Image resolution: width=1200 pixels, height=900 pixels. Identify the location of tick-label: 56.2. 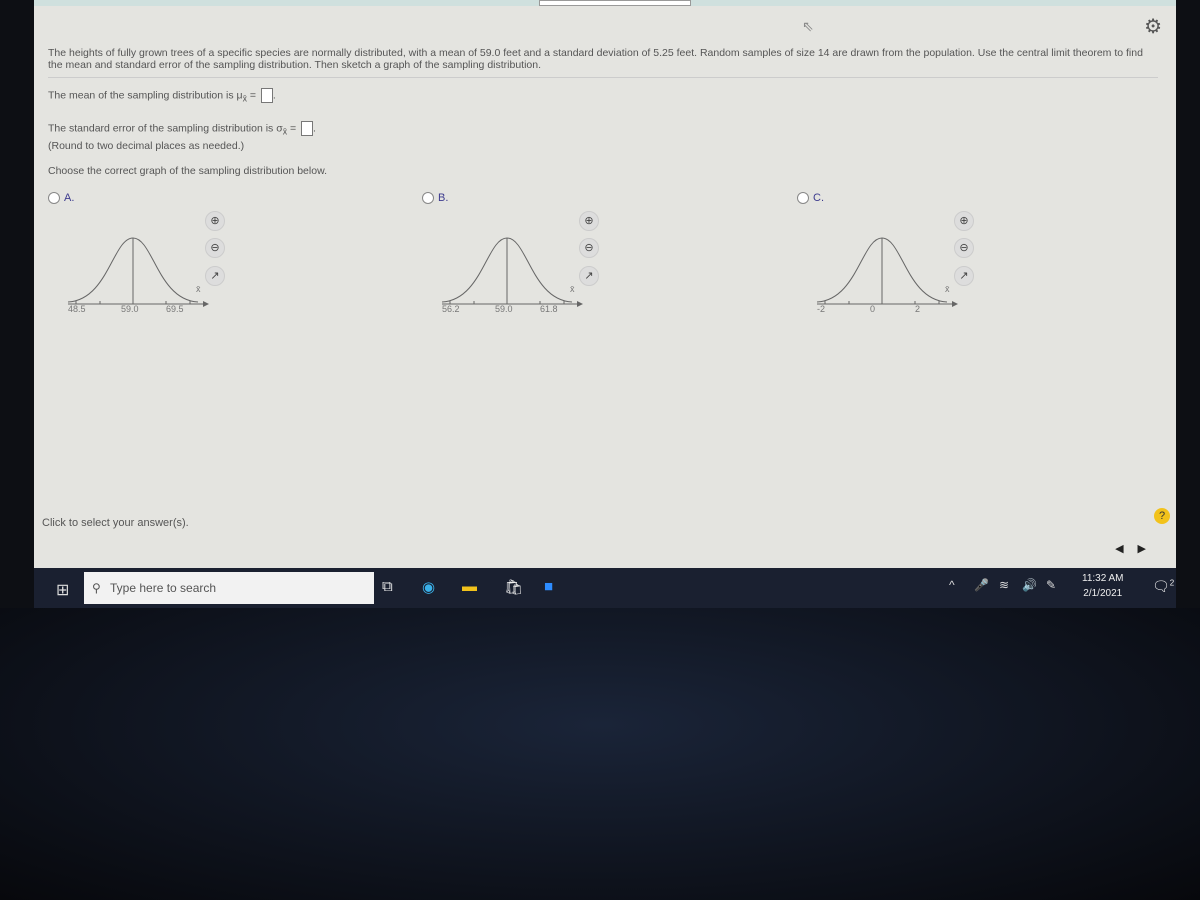
(451, 309).